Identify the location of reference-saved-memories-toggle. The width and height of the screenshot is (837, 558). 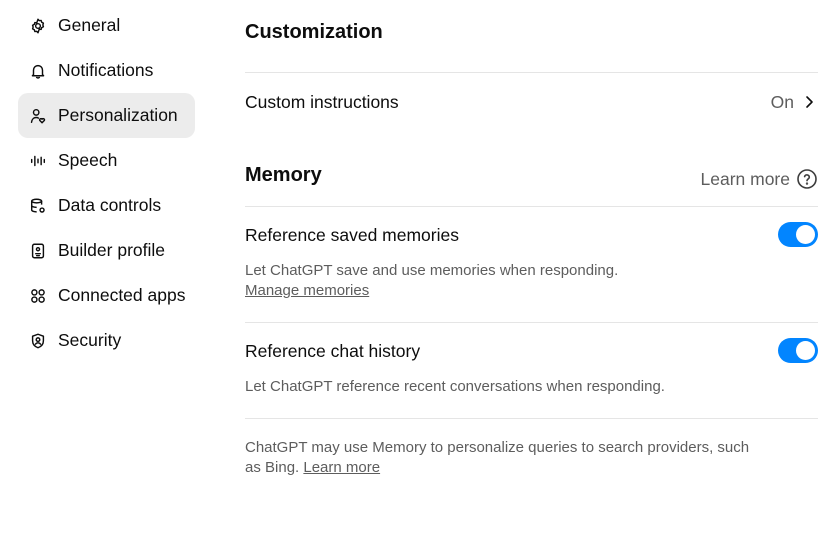
(798, 234).